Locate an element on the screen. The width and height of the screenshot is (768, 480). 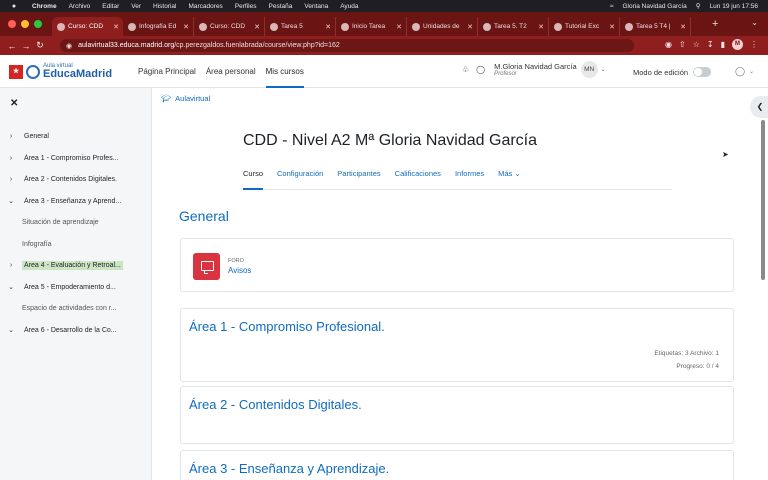
course-index-item: Infografía is located at coordinates (76, 245).